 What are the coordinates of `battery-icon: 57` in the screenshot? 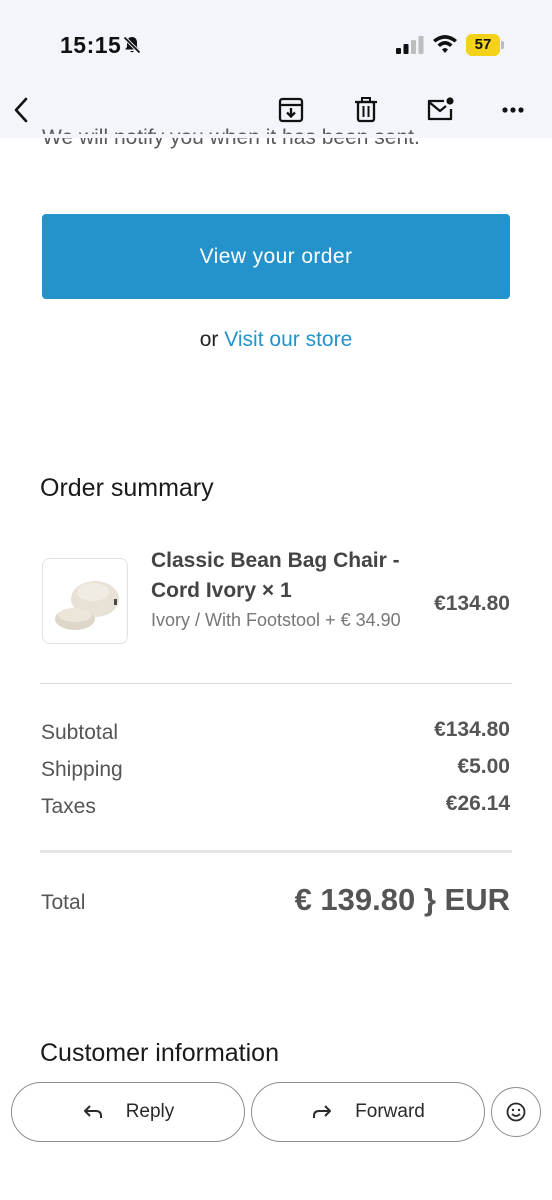 It's located at (485, 45).